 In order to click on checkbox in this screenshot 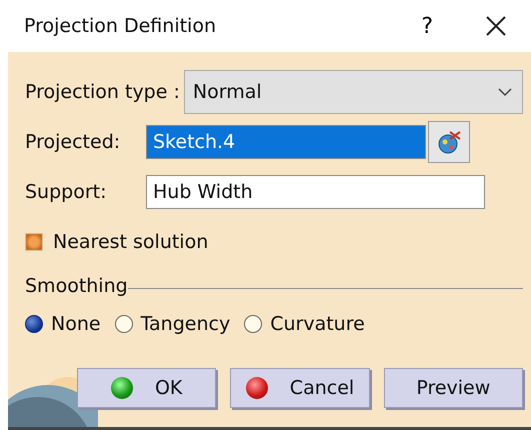, I will do `click(34, 242)`.